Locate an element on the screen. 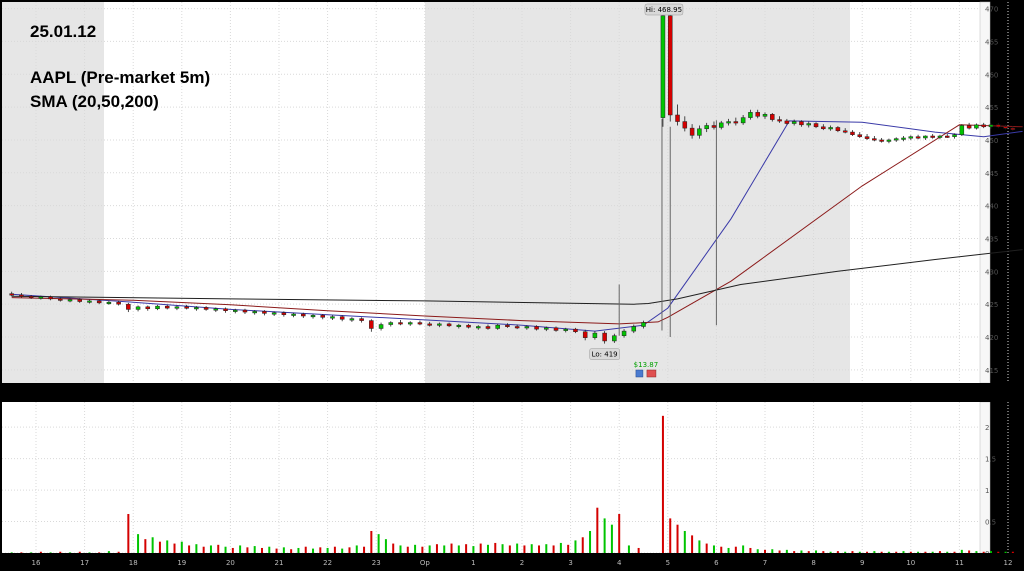 Image resolution: width=1024 pixels, height=571 pixels. x-tick-label: 21 is located at coordinates (279, 563).